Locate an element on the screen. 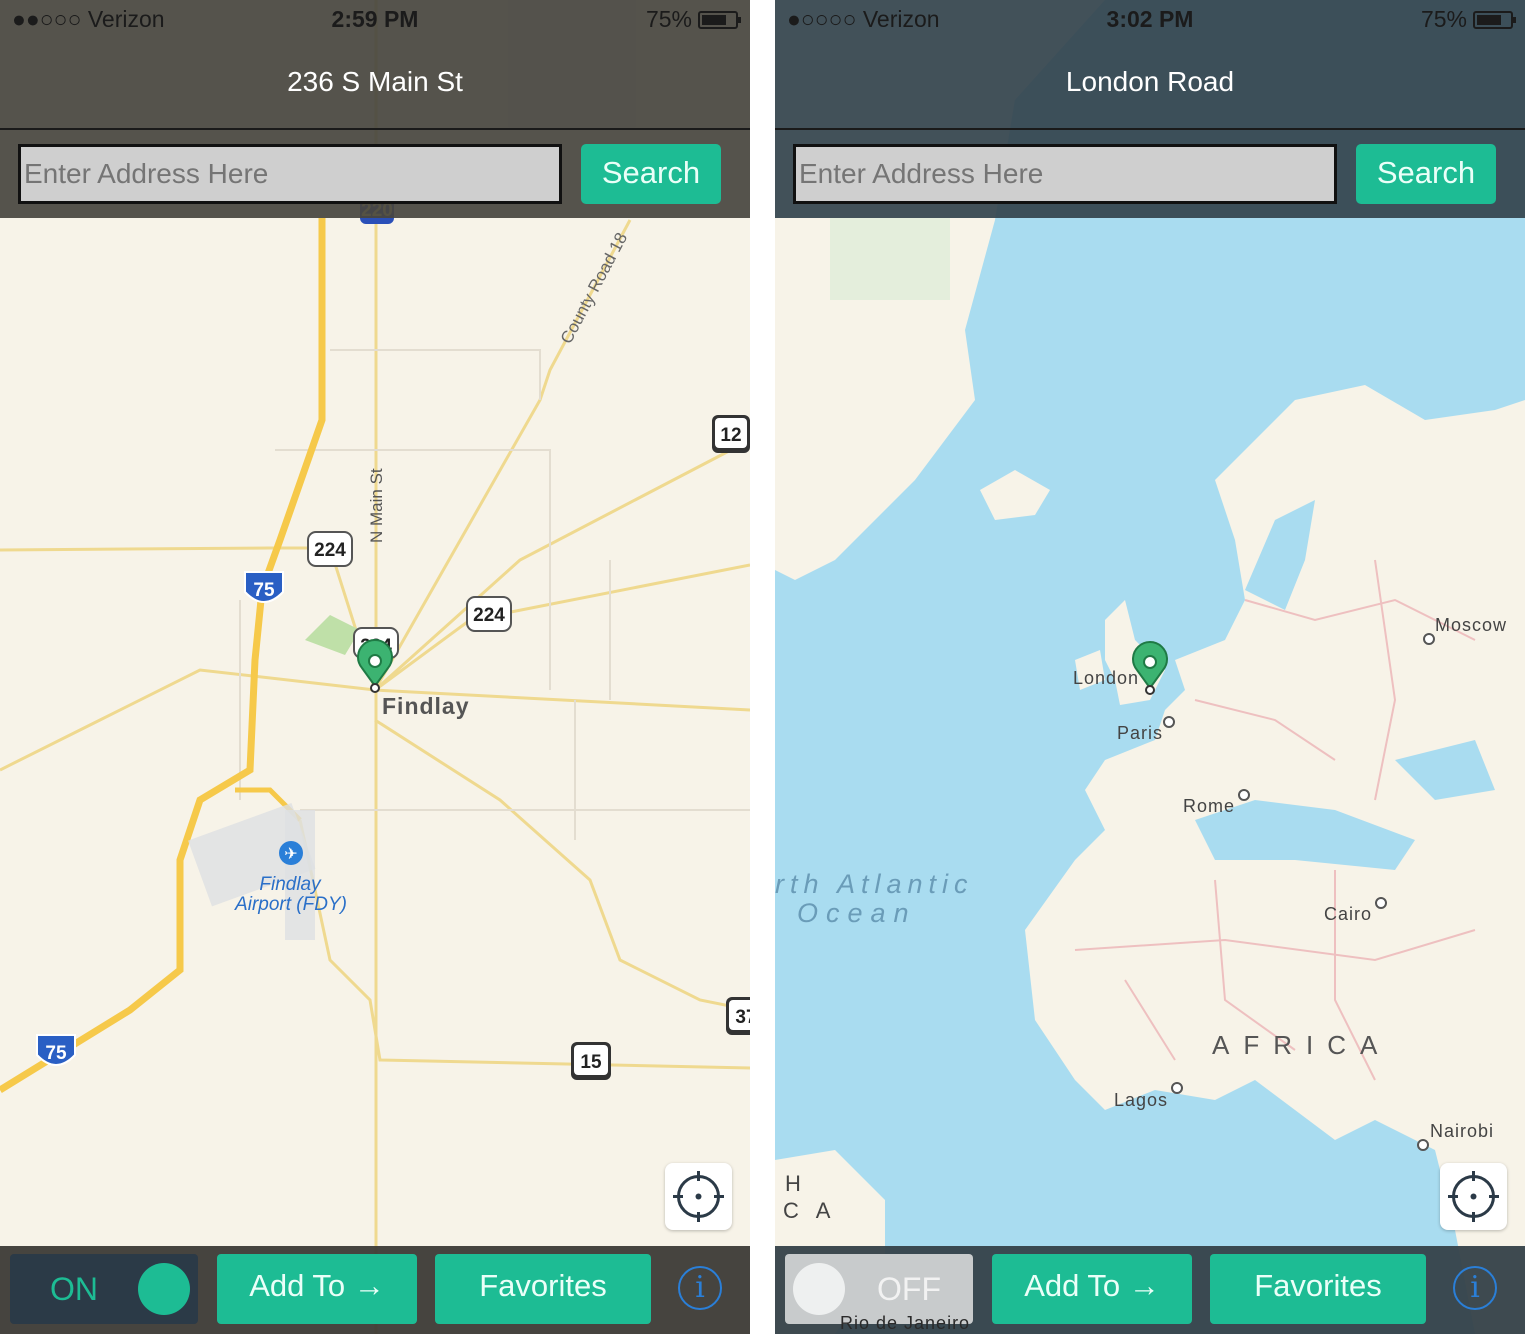  ocean-label: rth Atlantic is located at coordinates (874, 884).